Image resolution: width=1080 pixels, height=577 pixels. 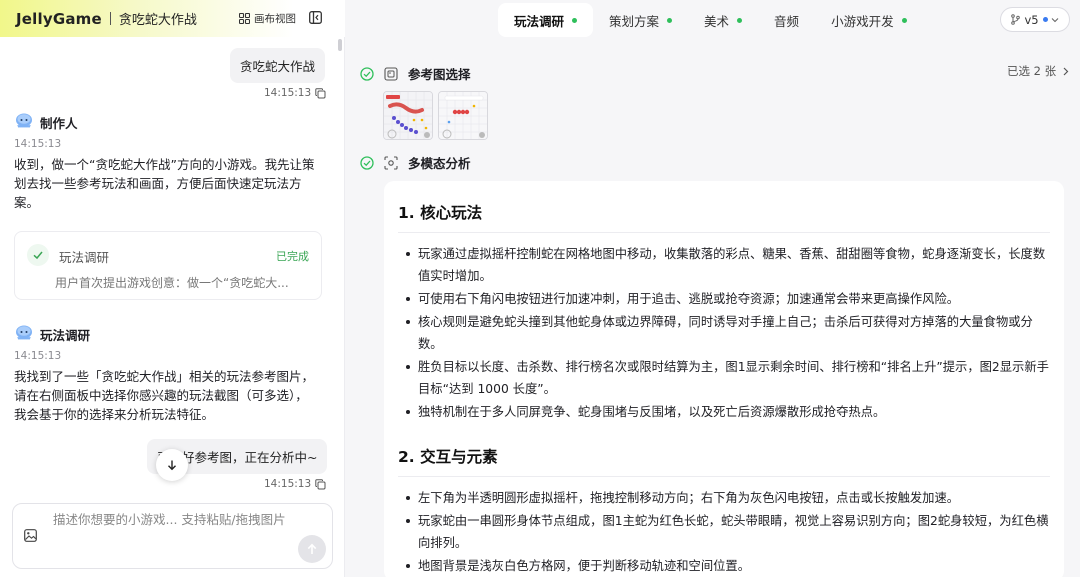 I want to click on canvas-view-label: 画布视图, so click(x=275, y=19).